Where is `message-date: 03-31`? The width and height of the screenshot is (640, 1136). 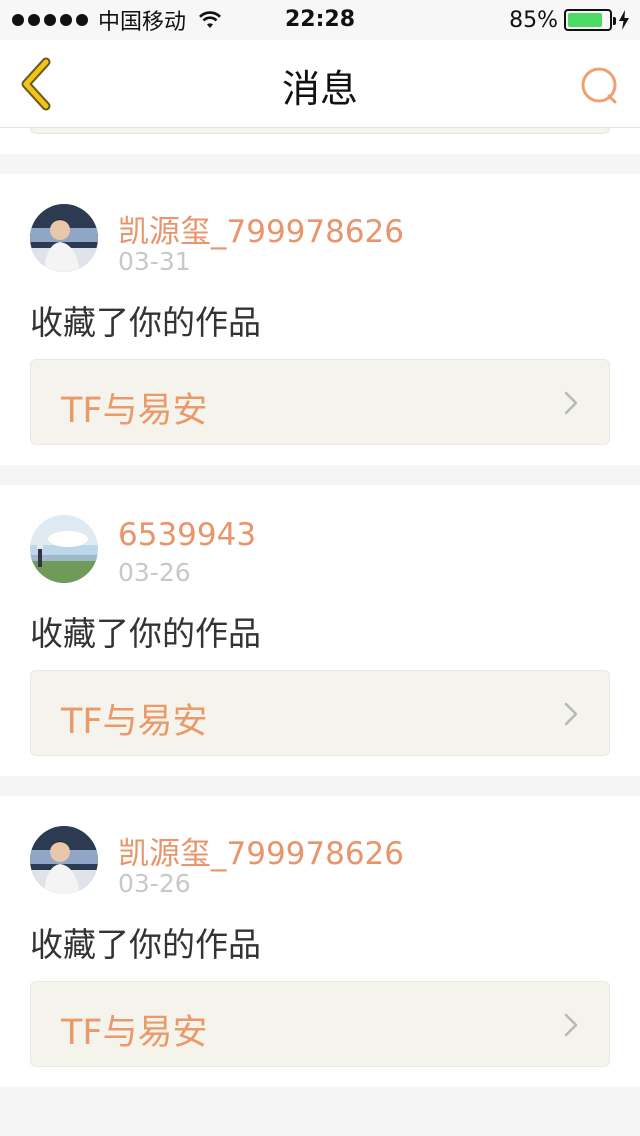
message-date: 03-31 is located at coordinates (154, 261).